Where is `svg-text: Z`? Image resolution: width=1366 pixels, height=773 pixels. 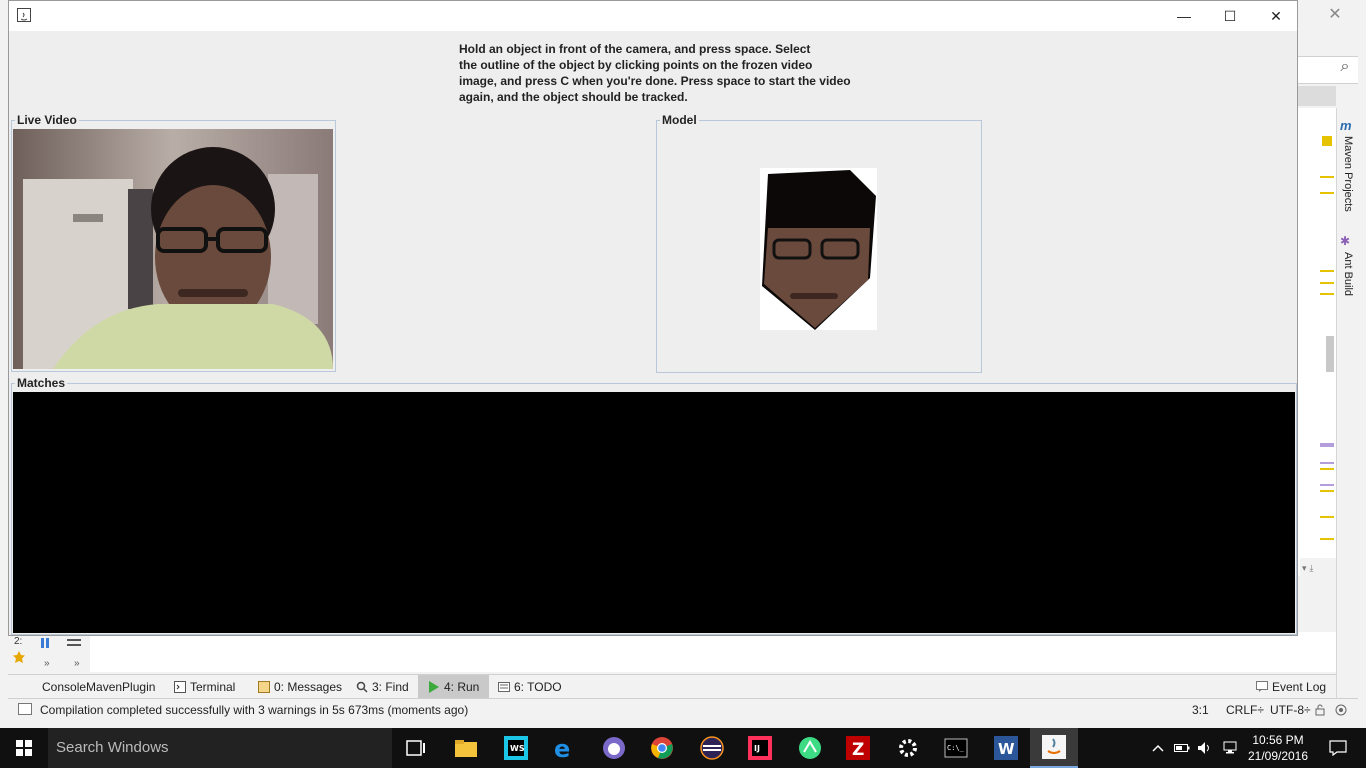 svg-text: Z is located at coordinates (858, 750).